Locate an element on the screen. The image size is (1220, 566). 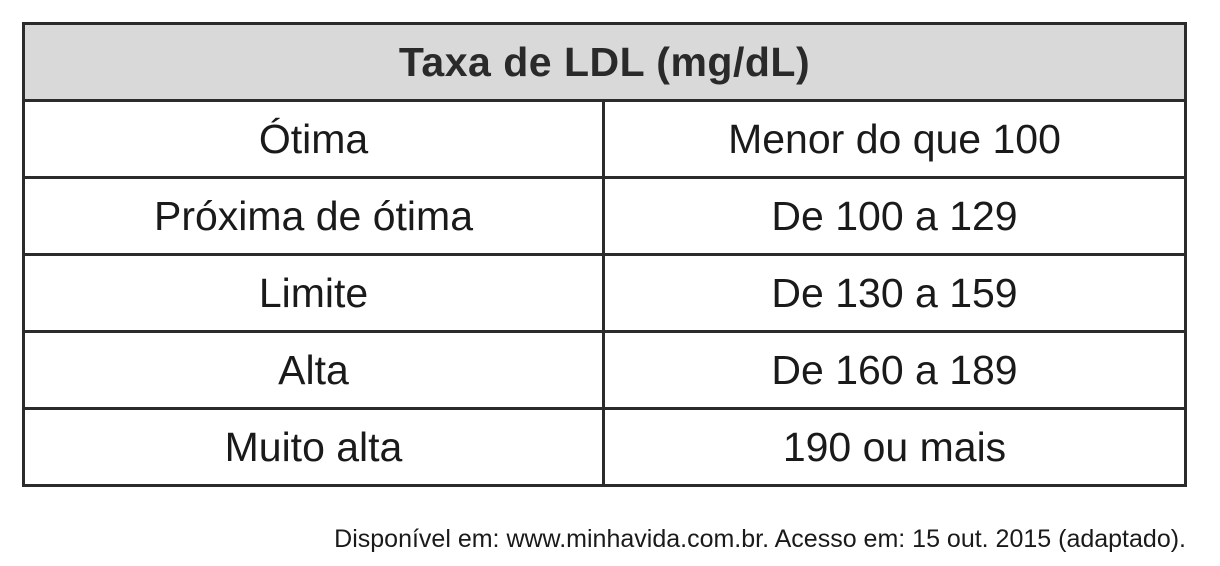
range-cell: De 160 a 189 is located at coordinates (894, 370).